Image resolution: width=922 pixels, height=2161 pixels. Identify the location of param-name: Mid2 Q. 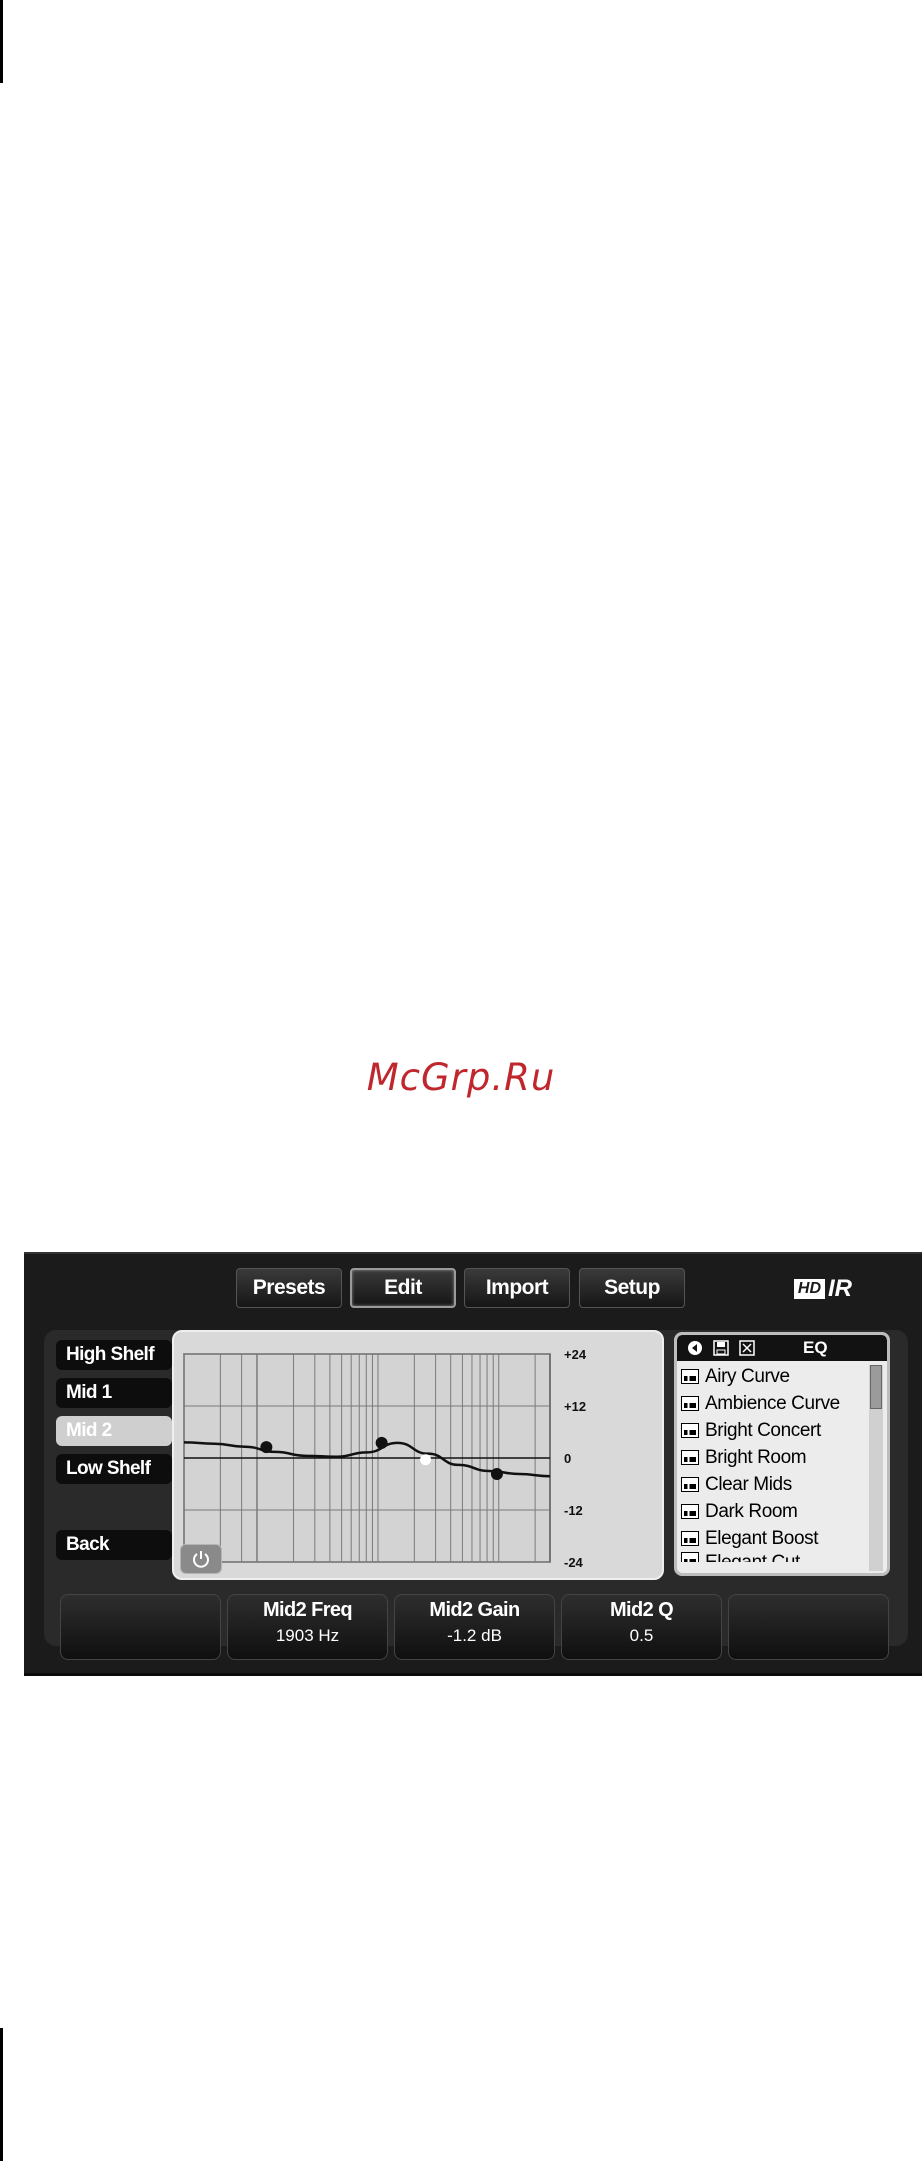
(641, 1610).